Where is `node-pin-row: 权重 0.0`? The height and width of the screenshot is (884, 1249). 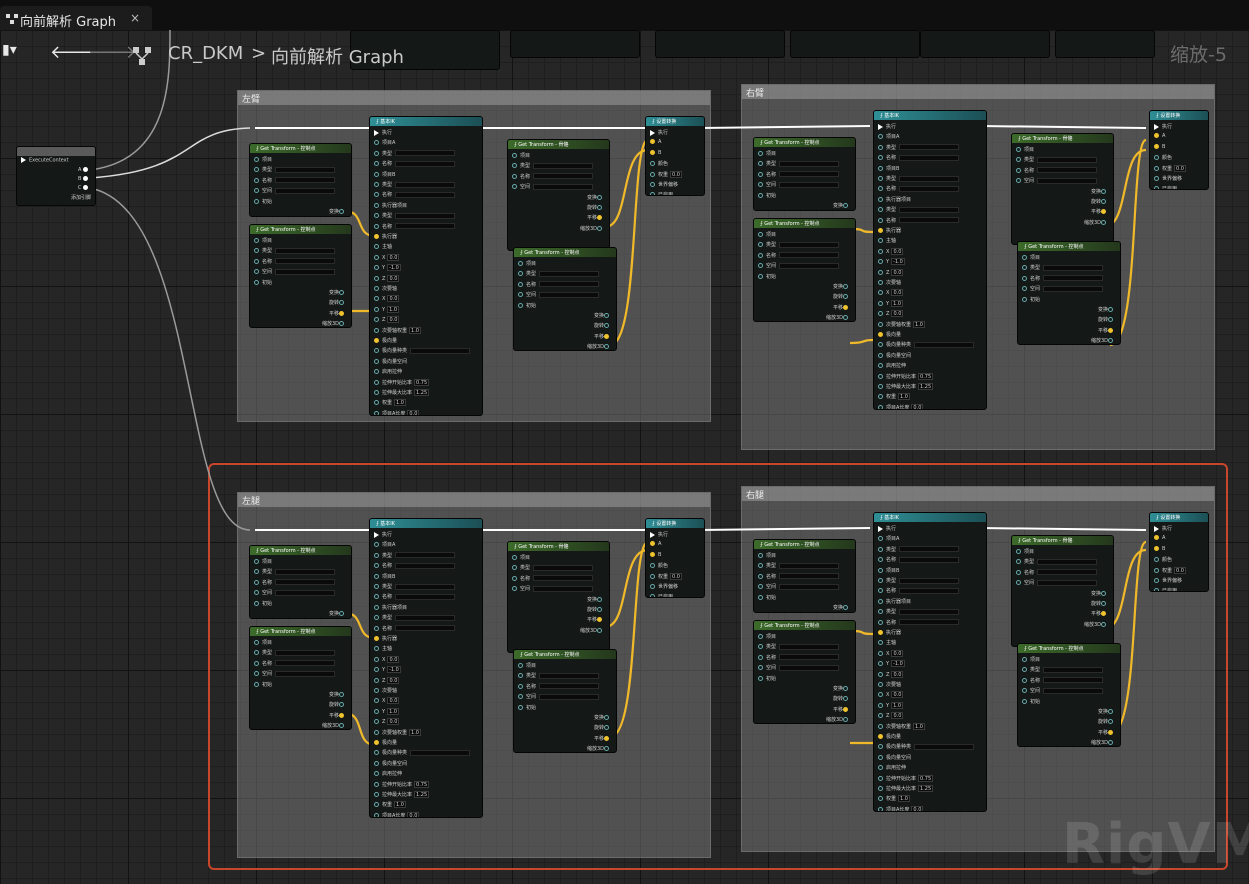 node-pin-row: 权重 0.0 is located at coordinates (675, 577).